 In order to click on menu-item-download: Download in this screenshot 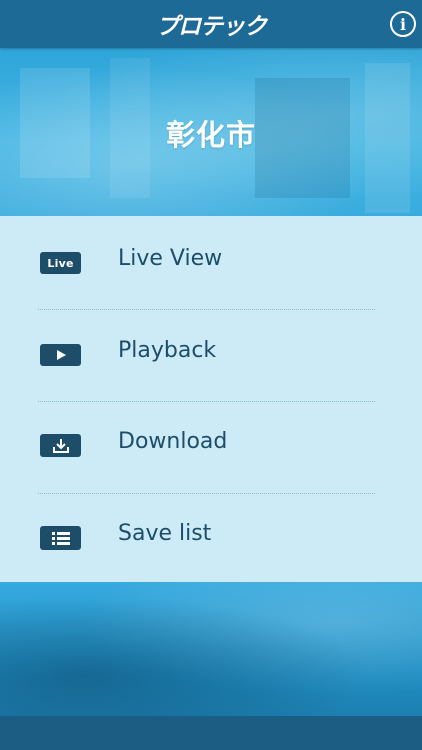, I will do `click(211, 444)`.